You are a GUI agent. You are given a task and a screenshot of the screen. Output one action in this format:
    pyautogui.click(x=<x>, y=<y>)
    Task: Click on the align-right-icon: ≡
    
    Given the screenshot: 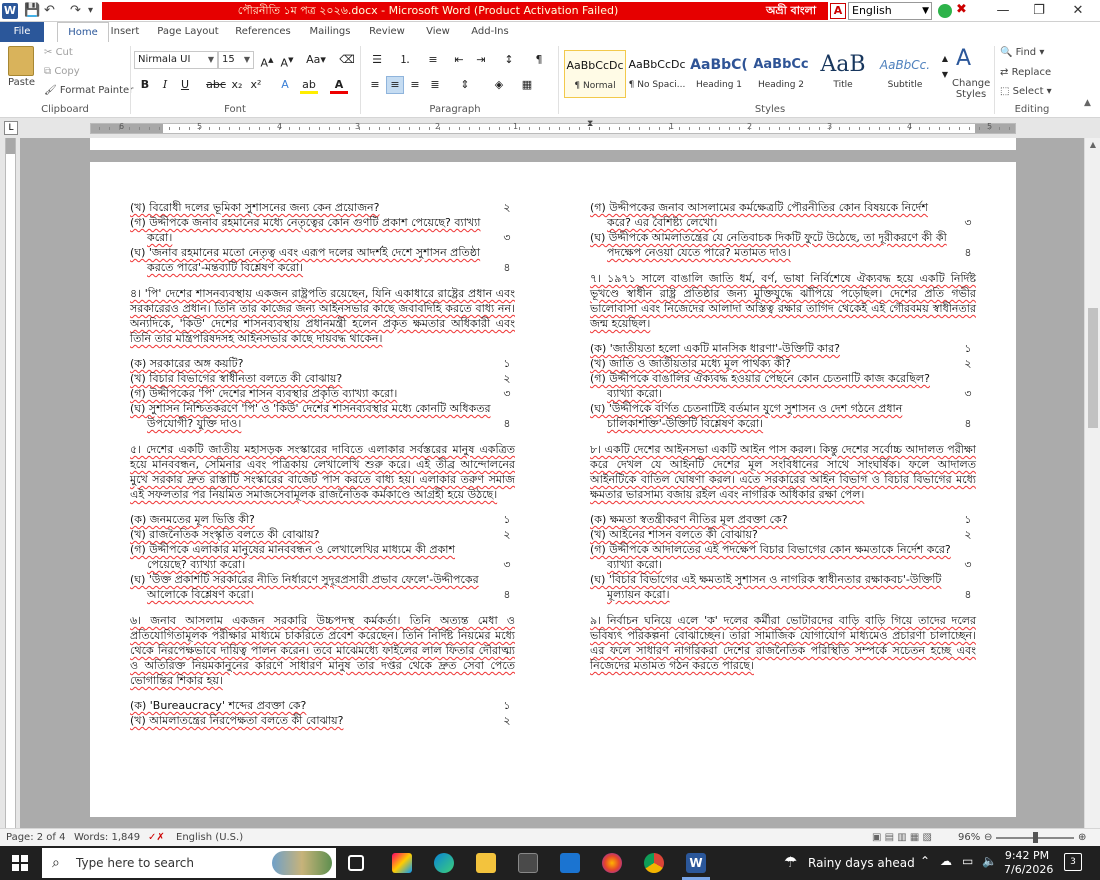 What is the action you would take?
    pyautogui.click(x=415, y=85)
    